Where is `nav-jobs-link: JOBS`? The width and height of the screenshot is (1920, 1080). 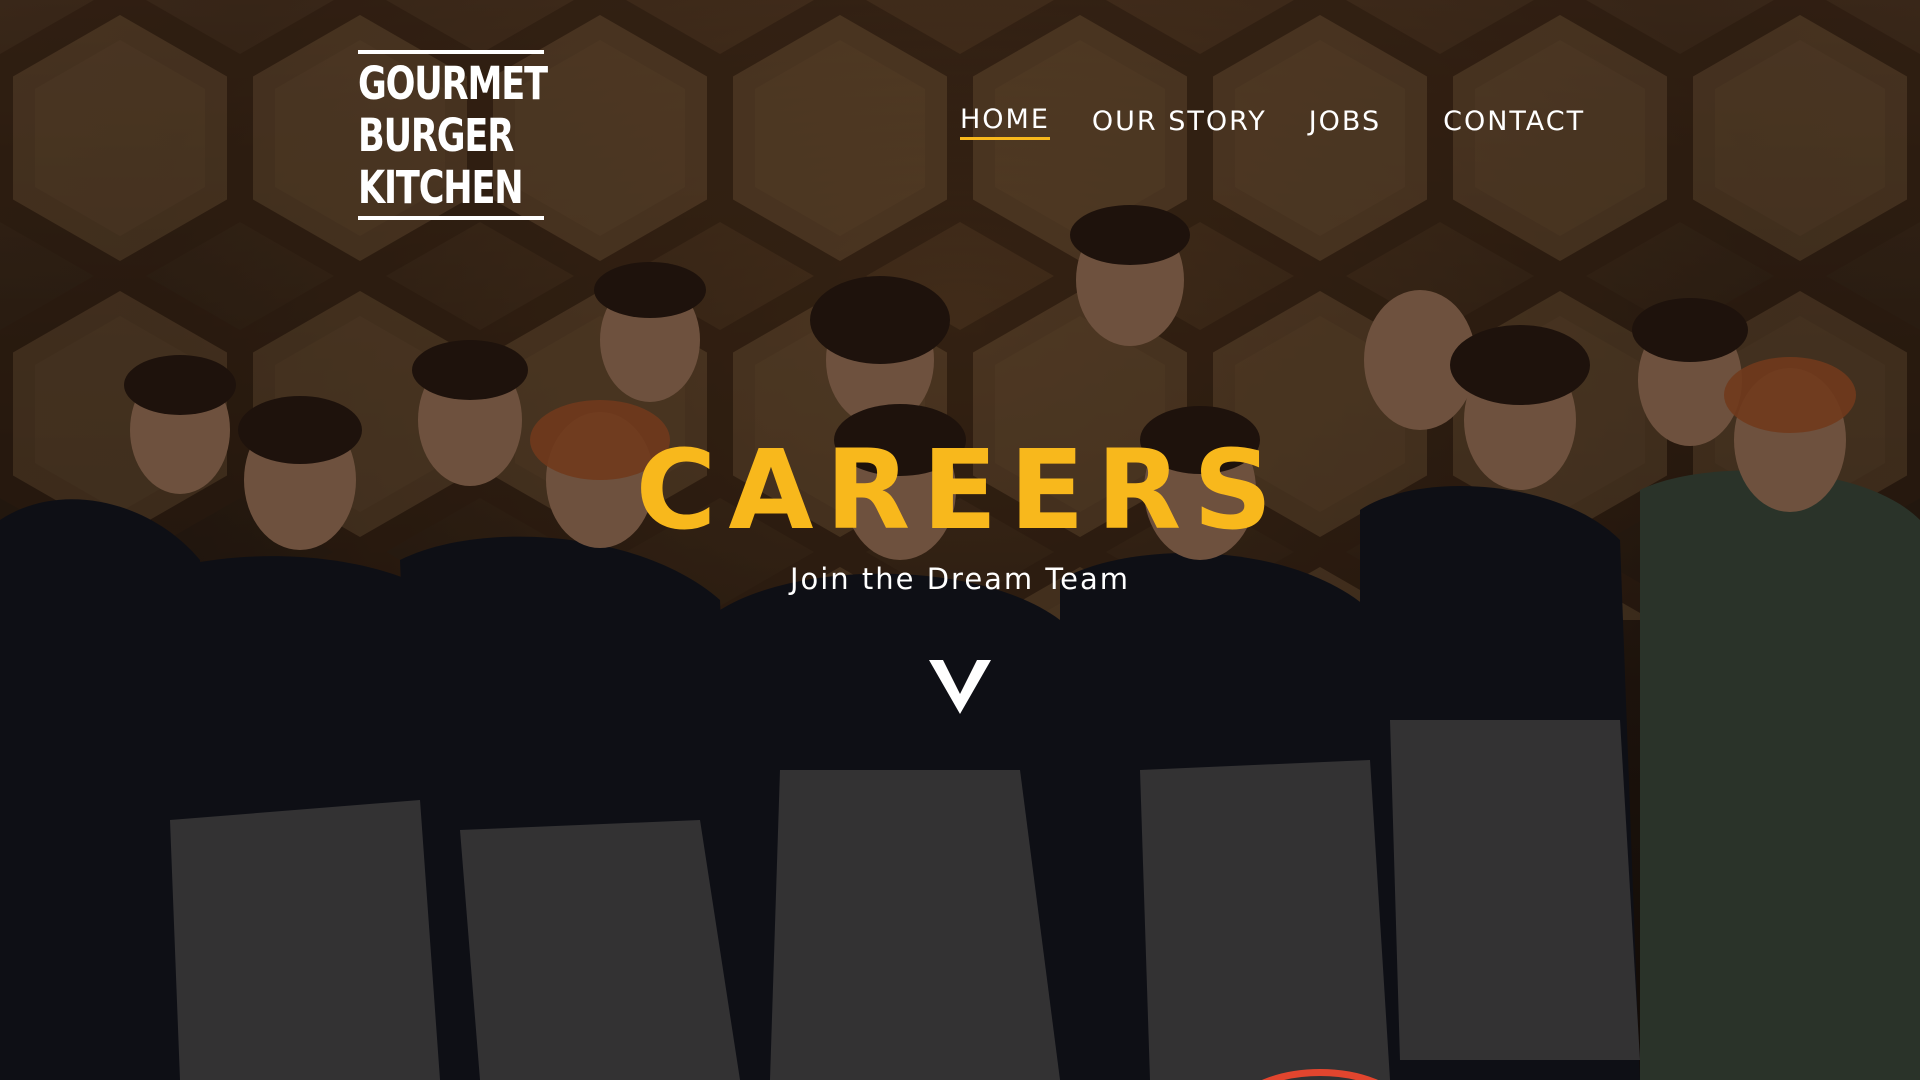
nav-jobs-link: JOBS is located at coordinates (1345, 122).